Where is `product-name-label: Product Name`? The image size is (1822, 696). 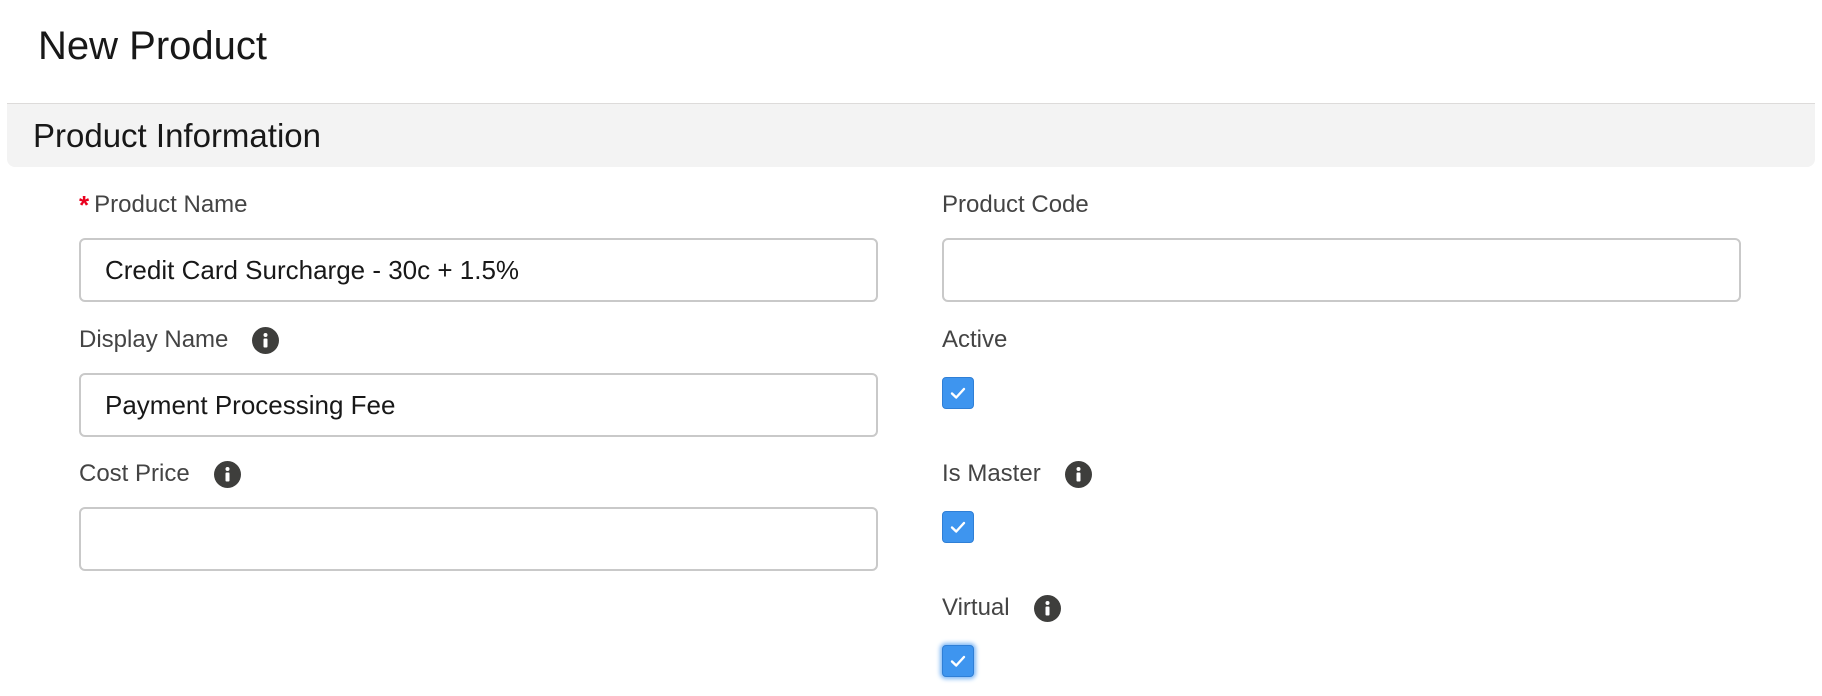
product-name-label: Product Name is located at coordinates (171, 204).